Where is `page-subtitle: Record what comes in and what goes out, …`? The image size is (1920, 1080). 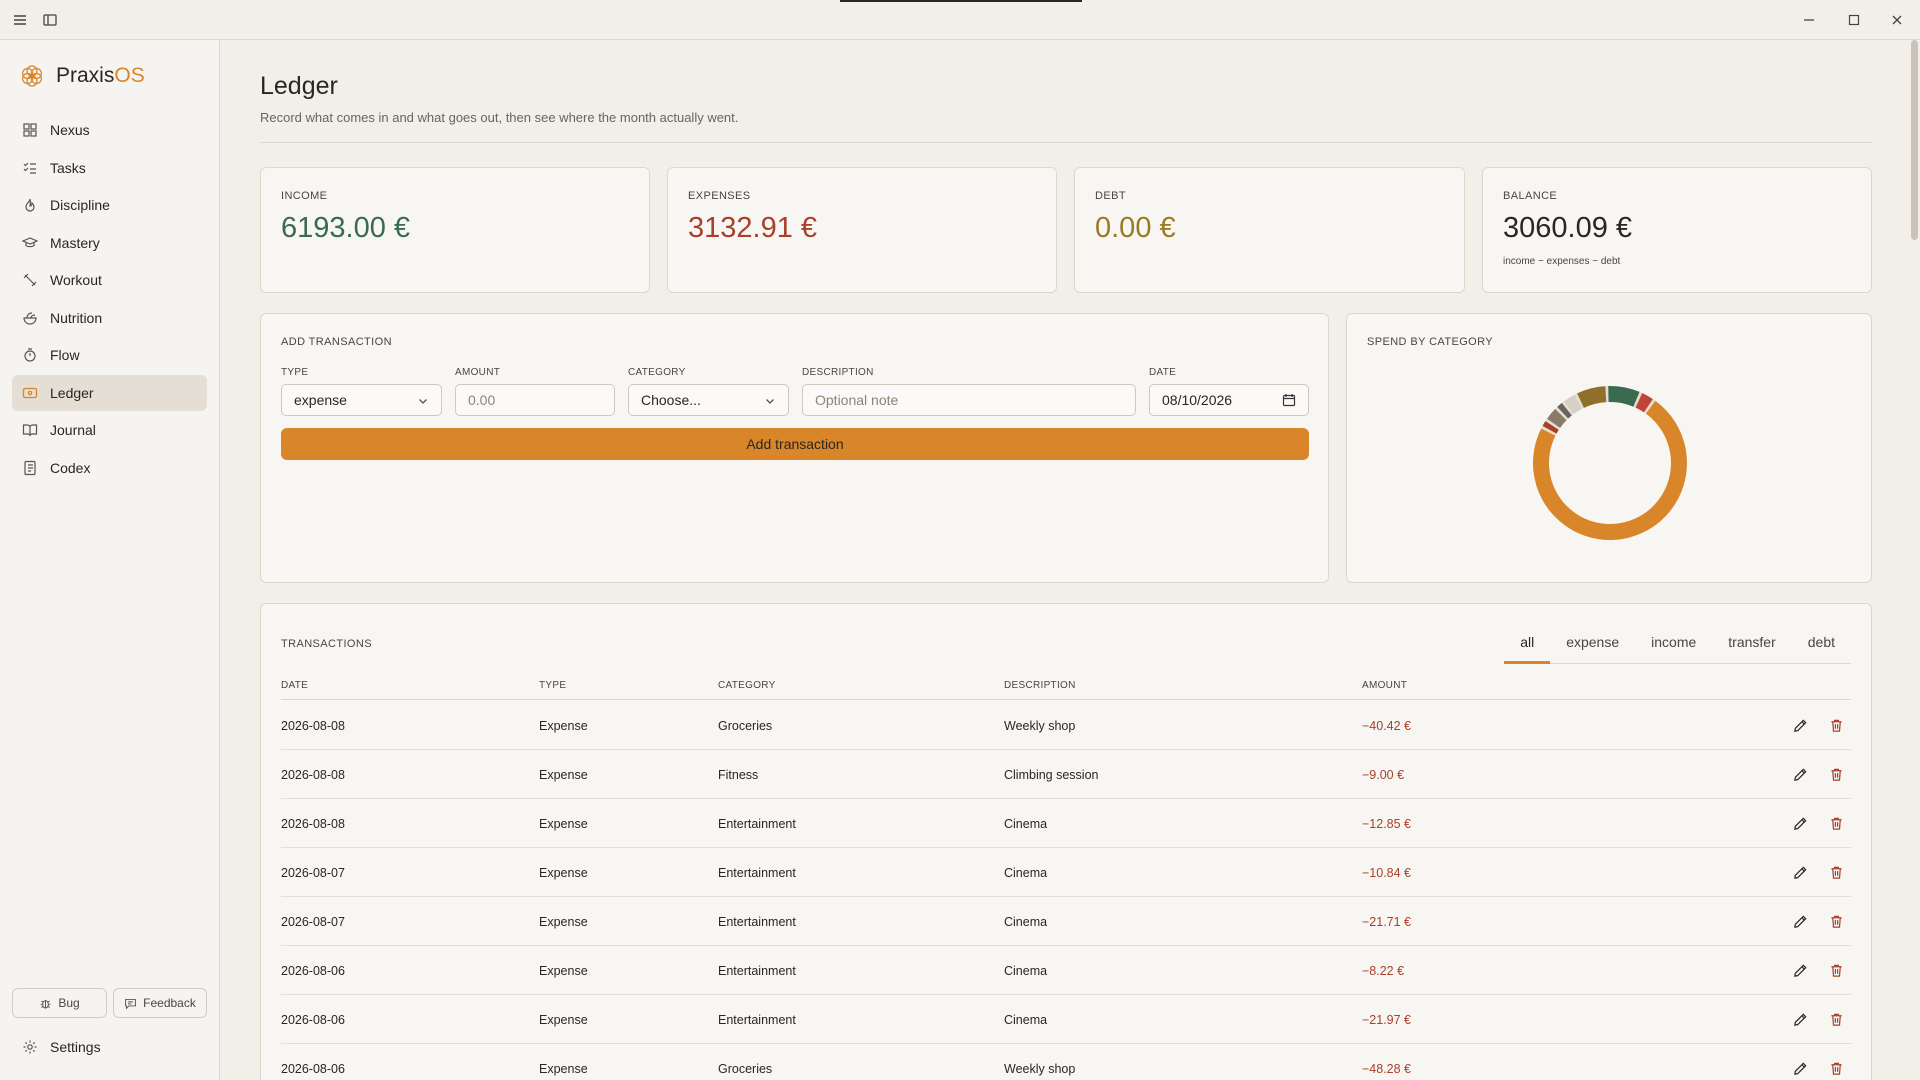
page-subtitle: Record what comes in and what goes out, … is located at coordinates (499, 117).